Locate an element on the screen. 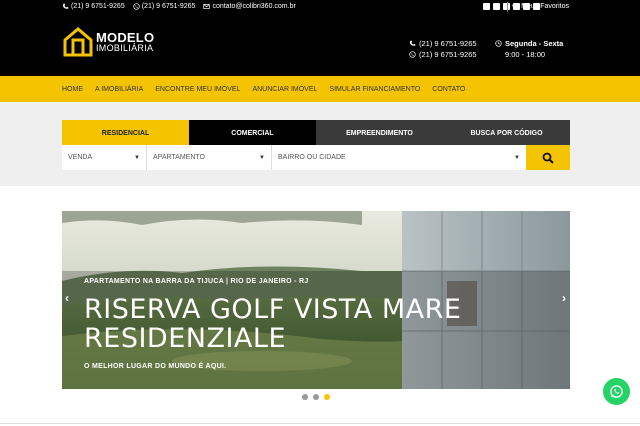 The height and width of the screenshot is (426, 640). tab-residential: RESIDENCIAL is located at coordinates (125, 133).